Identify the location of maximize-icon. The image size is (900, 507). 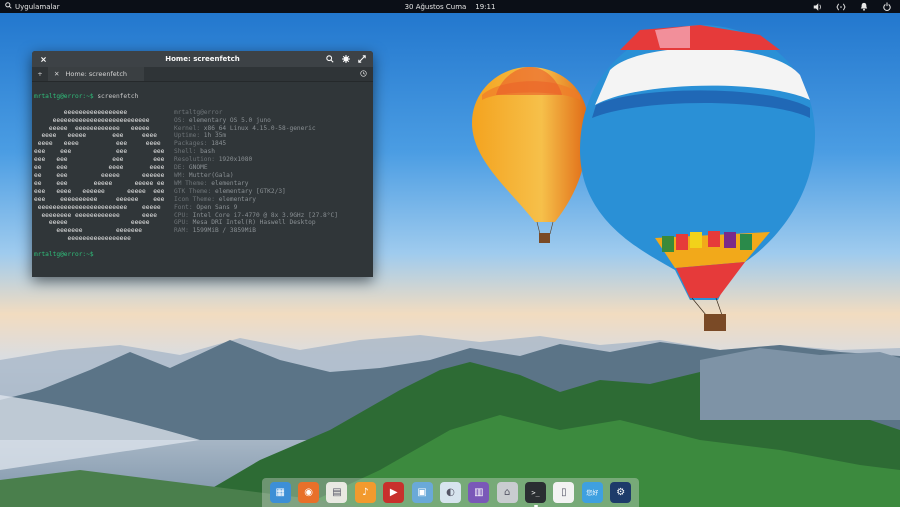
(362, 59).